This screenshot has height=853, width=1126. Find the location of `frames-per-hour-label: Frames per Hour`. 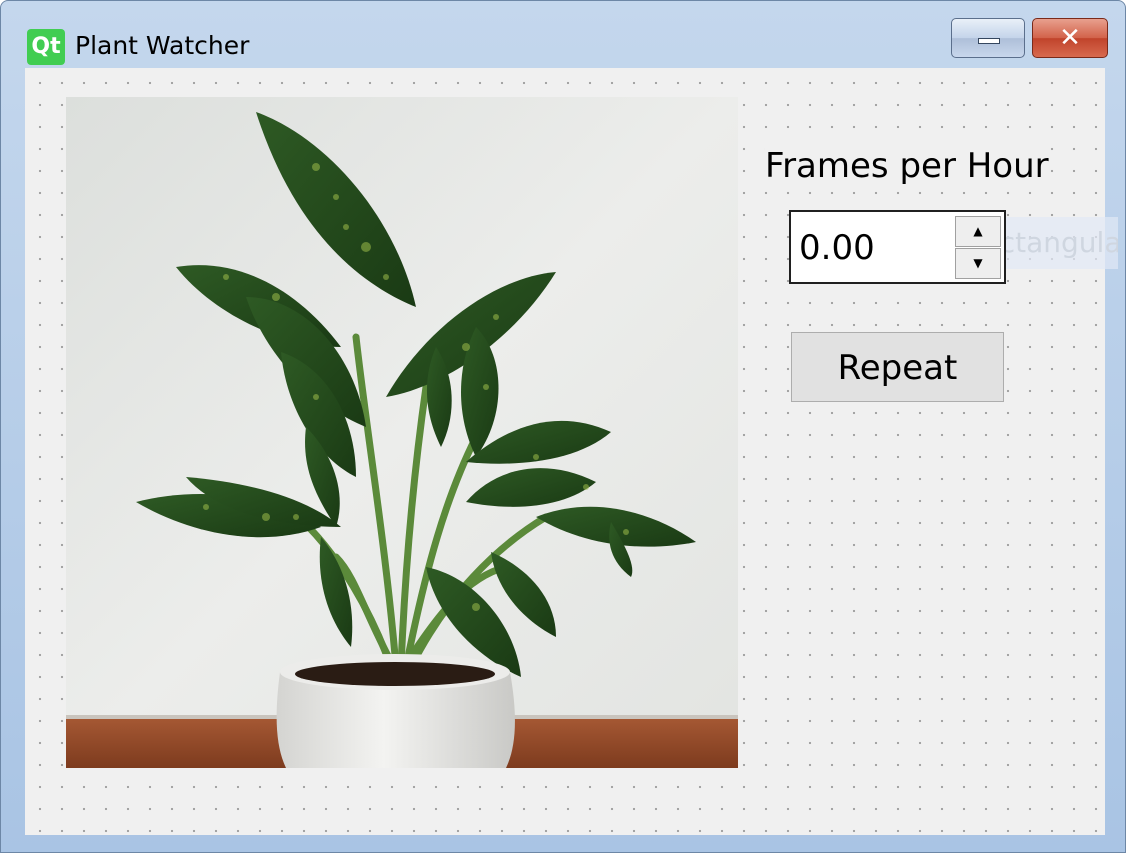

frames-per-hour-label: Frames per Hour is located at coordinates (907, 166).